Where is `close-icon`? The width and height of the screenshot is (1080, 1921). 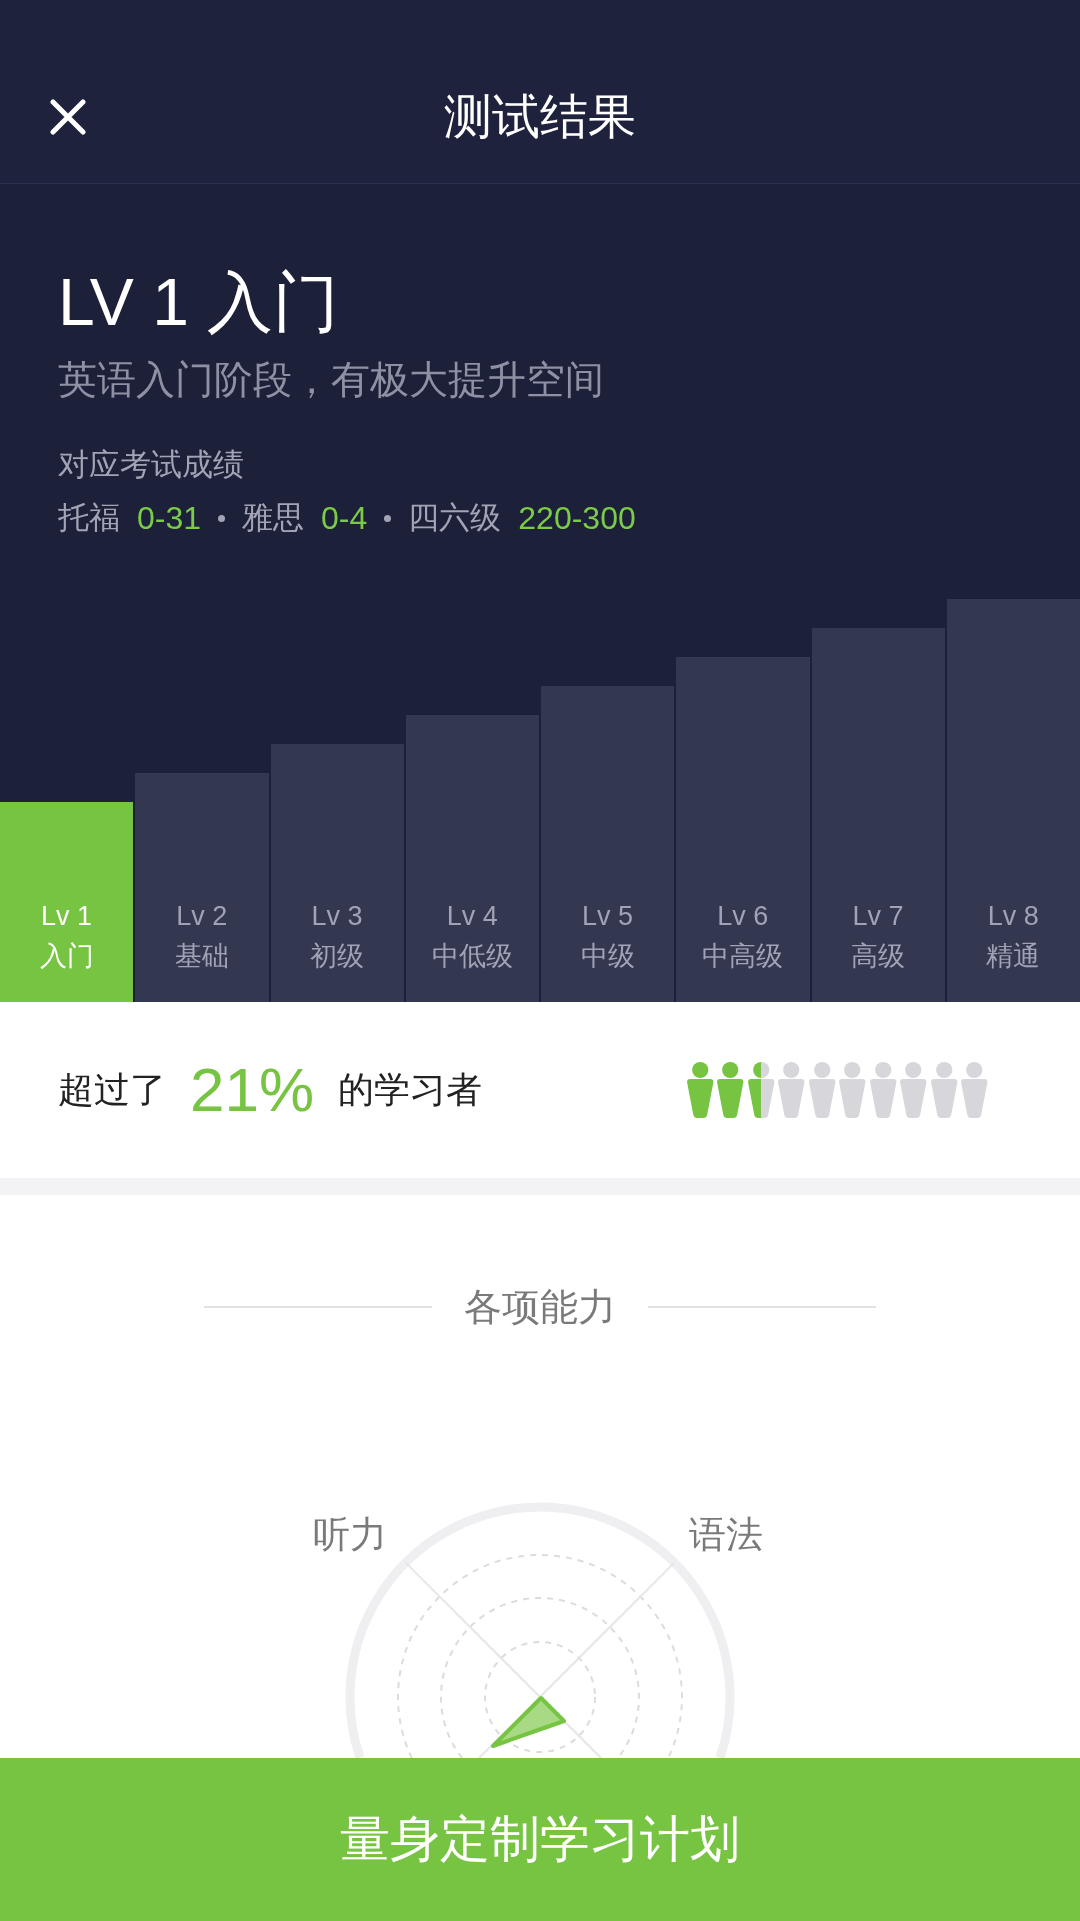 close-icon is located at coordinates (68, 116).